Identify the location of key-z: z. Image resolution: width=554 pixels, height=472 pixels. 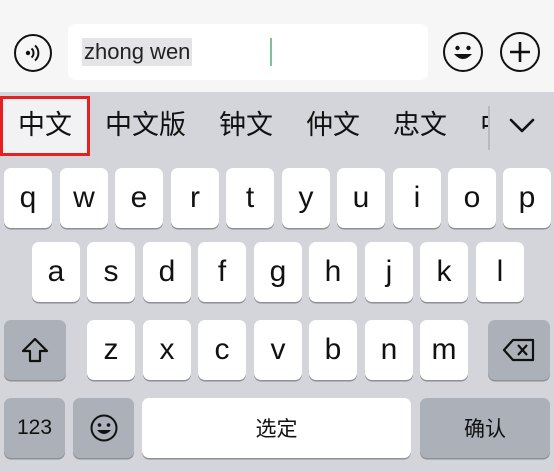
(111, 350).